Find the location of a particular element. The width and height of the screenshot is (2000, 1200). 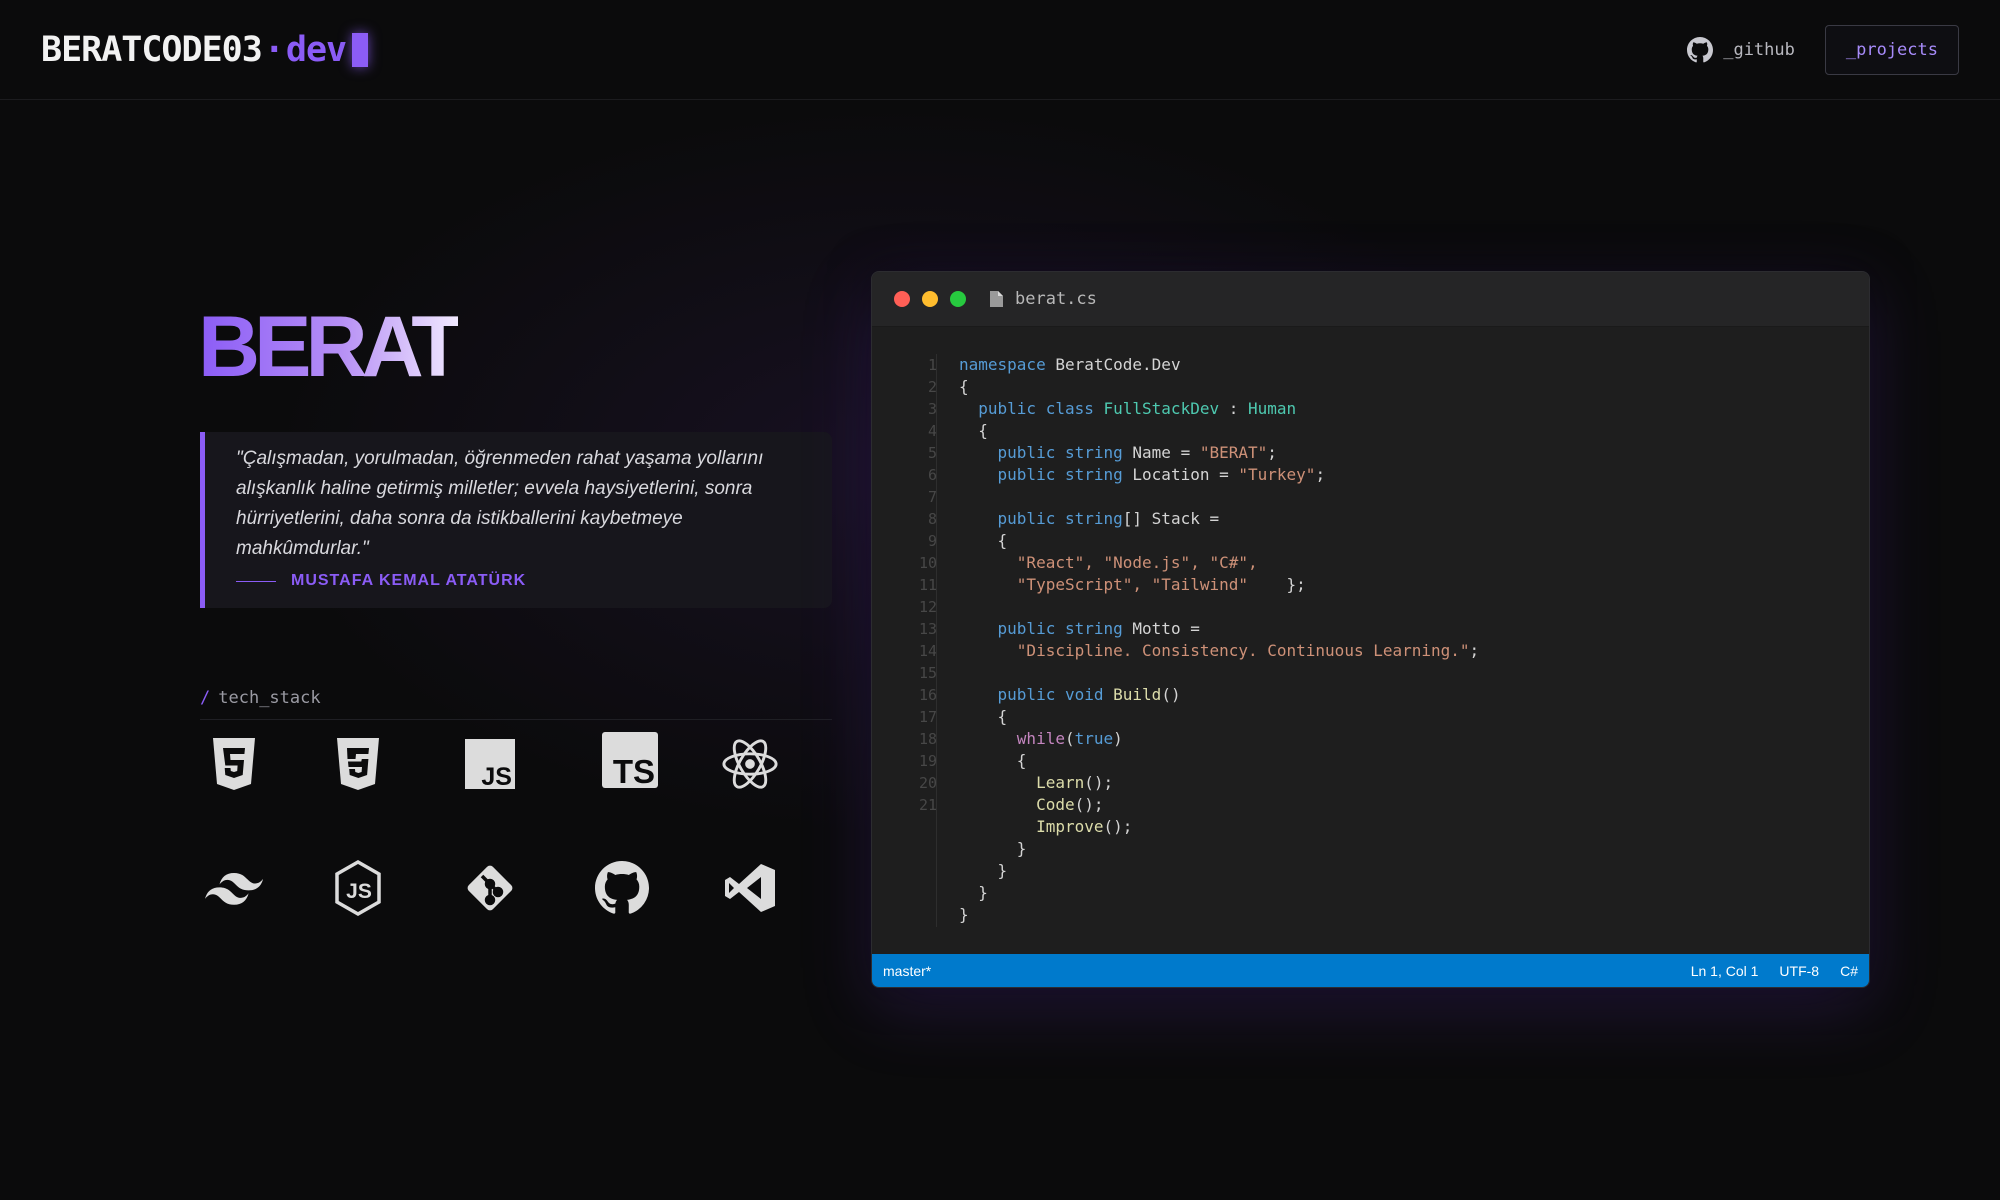

github-link-label: _github is located at coordinates (1759, 49).